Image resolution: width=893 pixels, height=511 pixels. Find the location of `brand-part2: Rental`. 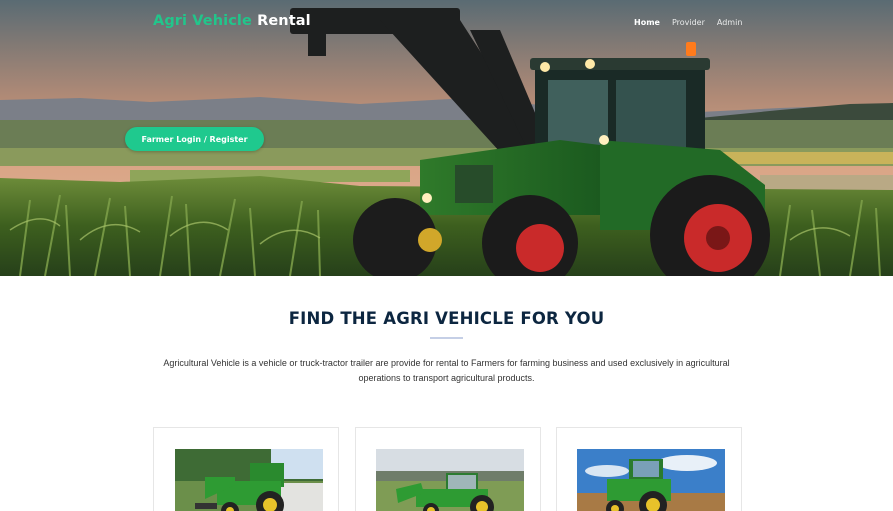

brand-part2: Rental is located at coordinates (284, 21).